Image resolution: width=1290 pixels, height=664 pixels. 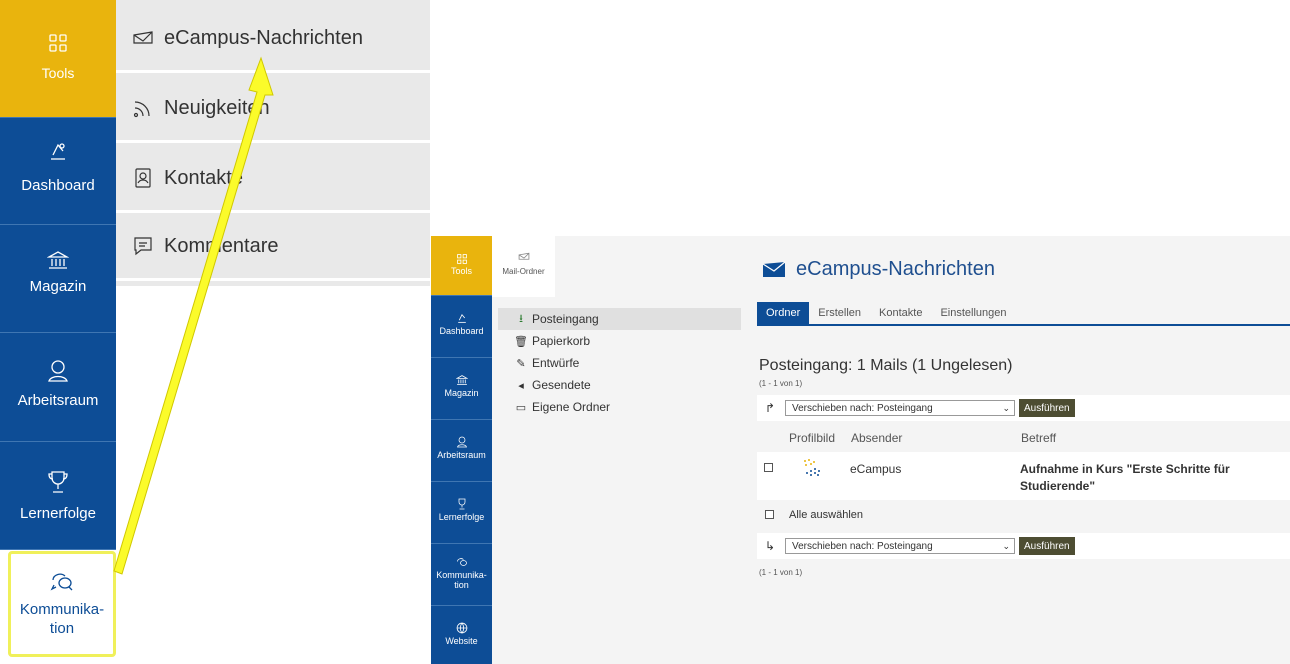 I want to click on mini-sidebar-item-dashboard: Dashboard, so click(x=461, y=327).